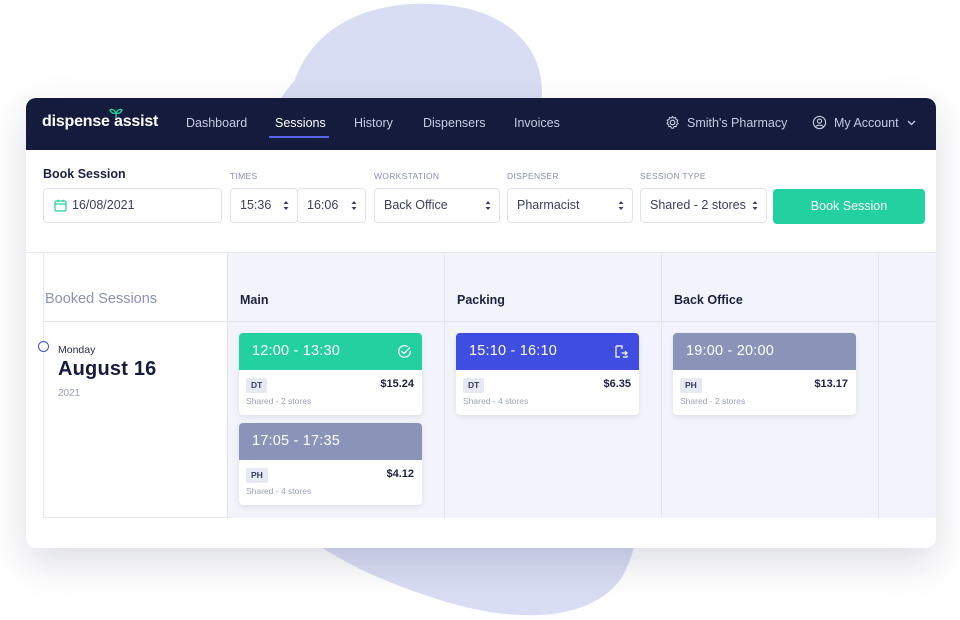  I want to click on sprout-icon, so click(116, 113).